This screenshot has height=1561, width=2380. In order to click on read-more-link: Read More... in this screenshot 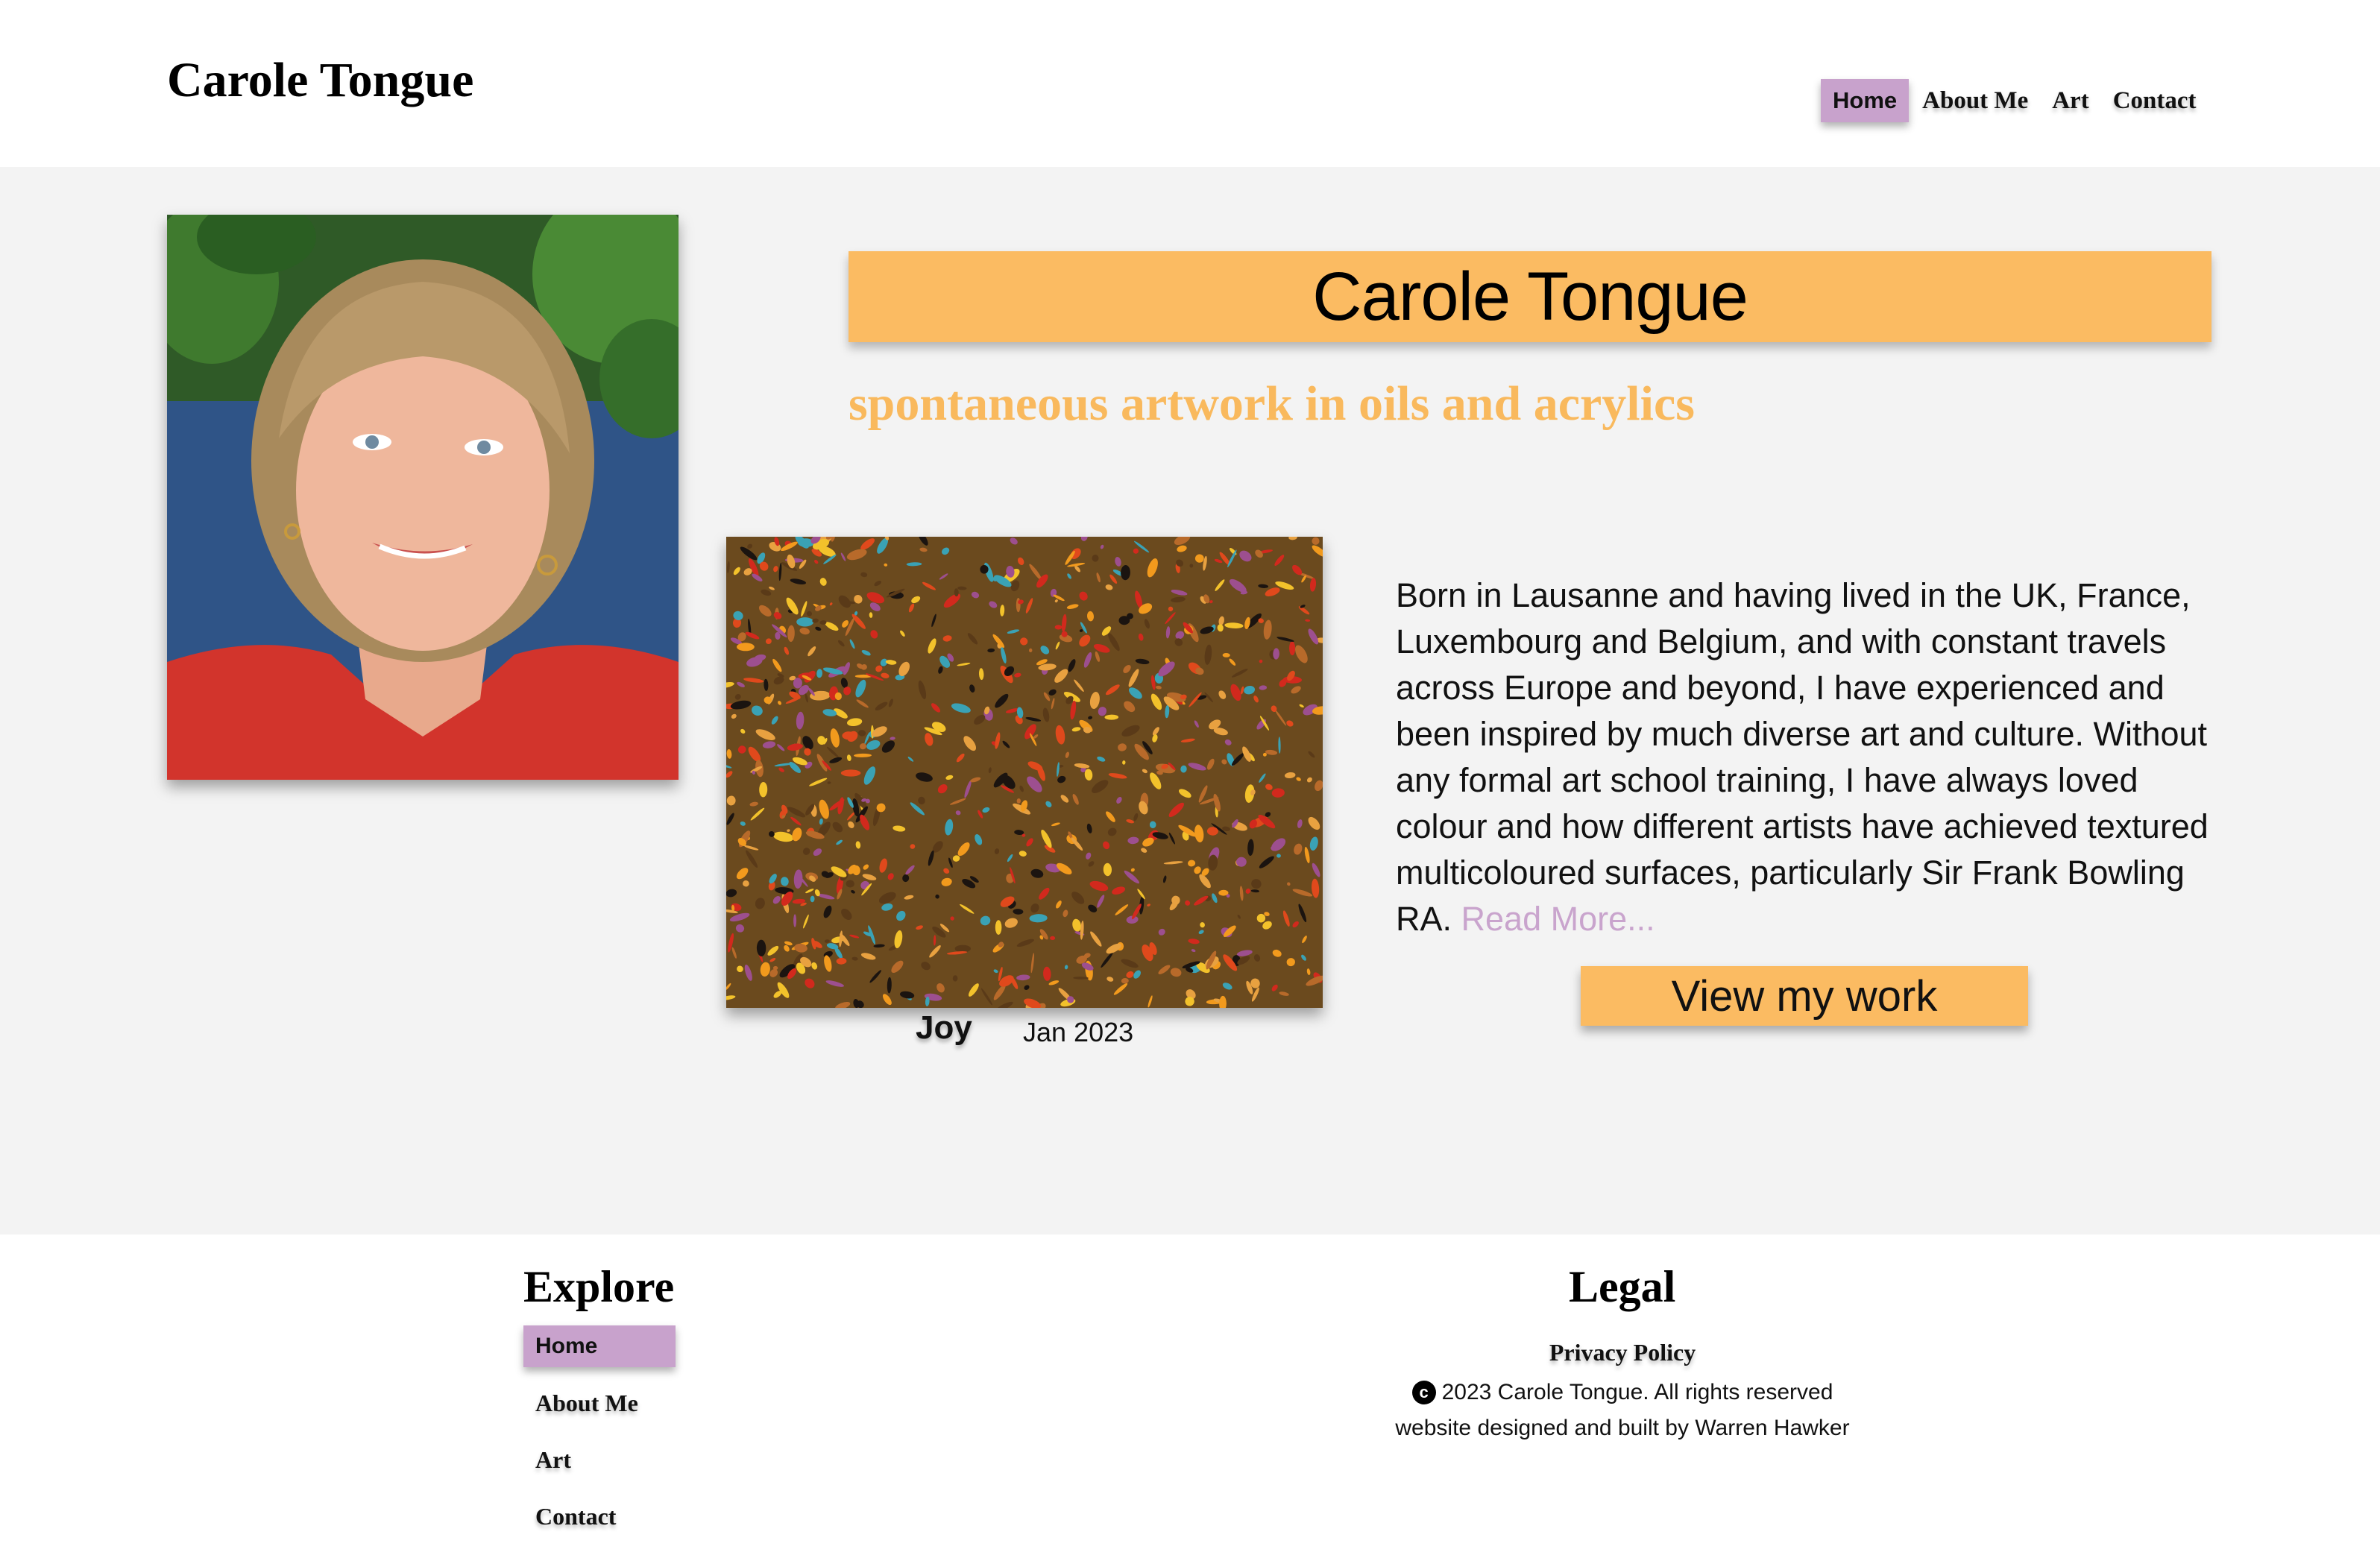, I will do `click(1558, 919)`.